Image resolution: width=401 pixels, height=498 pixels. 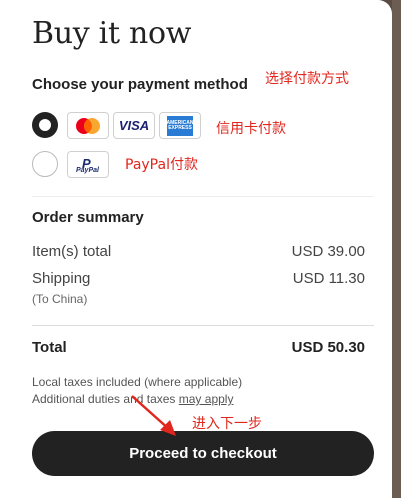 I want to click on paypal-icon: P PayPal, so click(x=88, y=164).